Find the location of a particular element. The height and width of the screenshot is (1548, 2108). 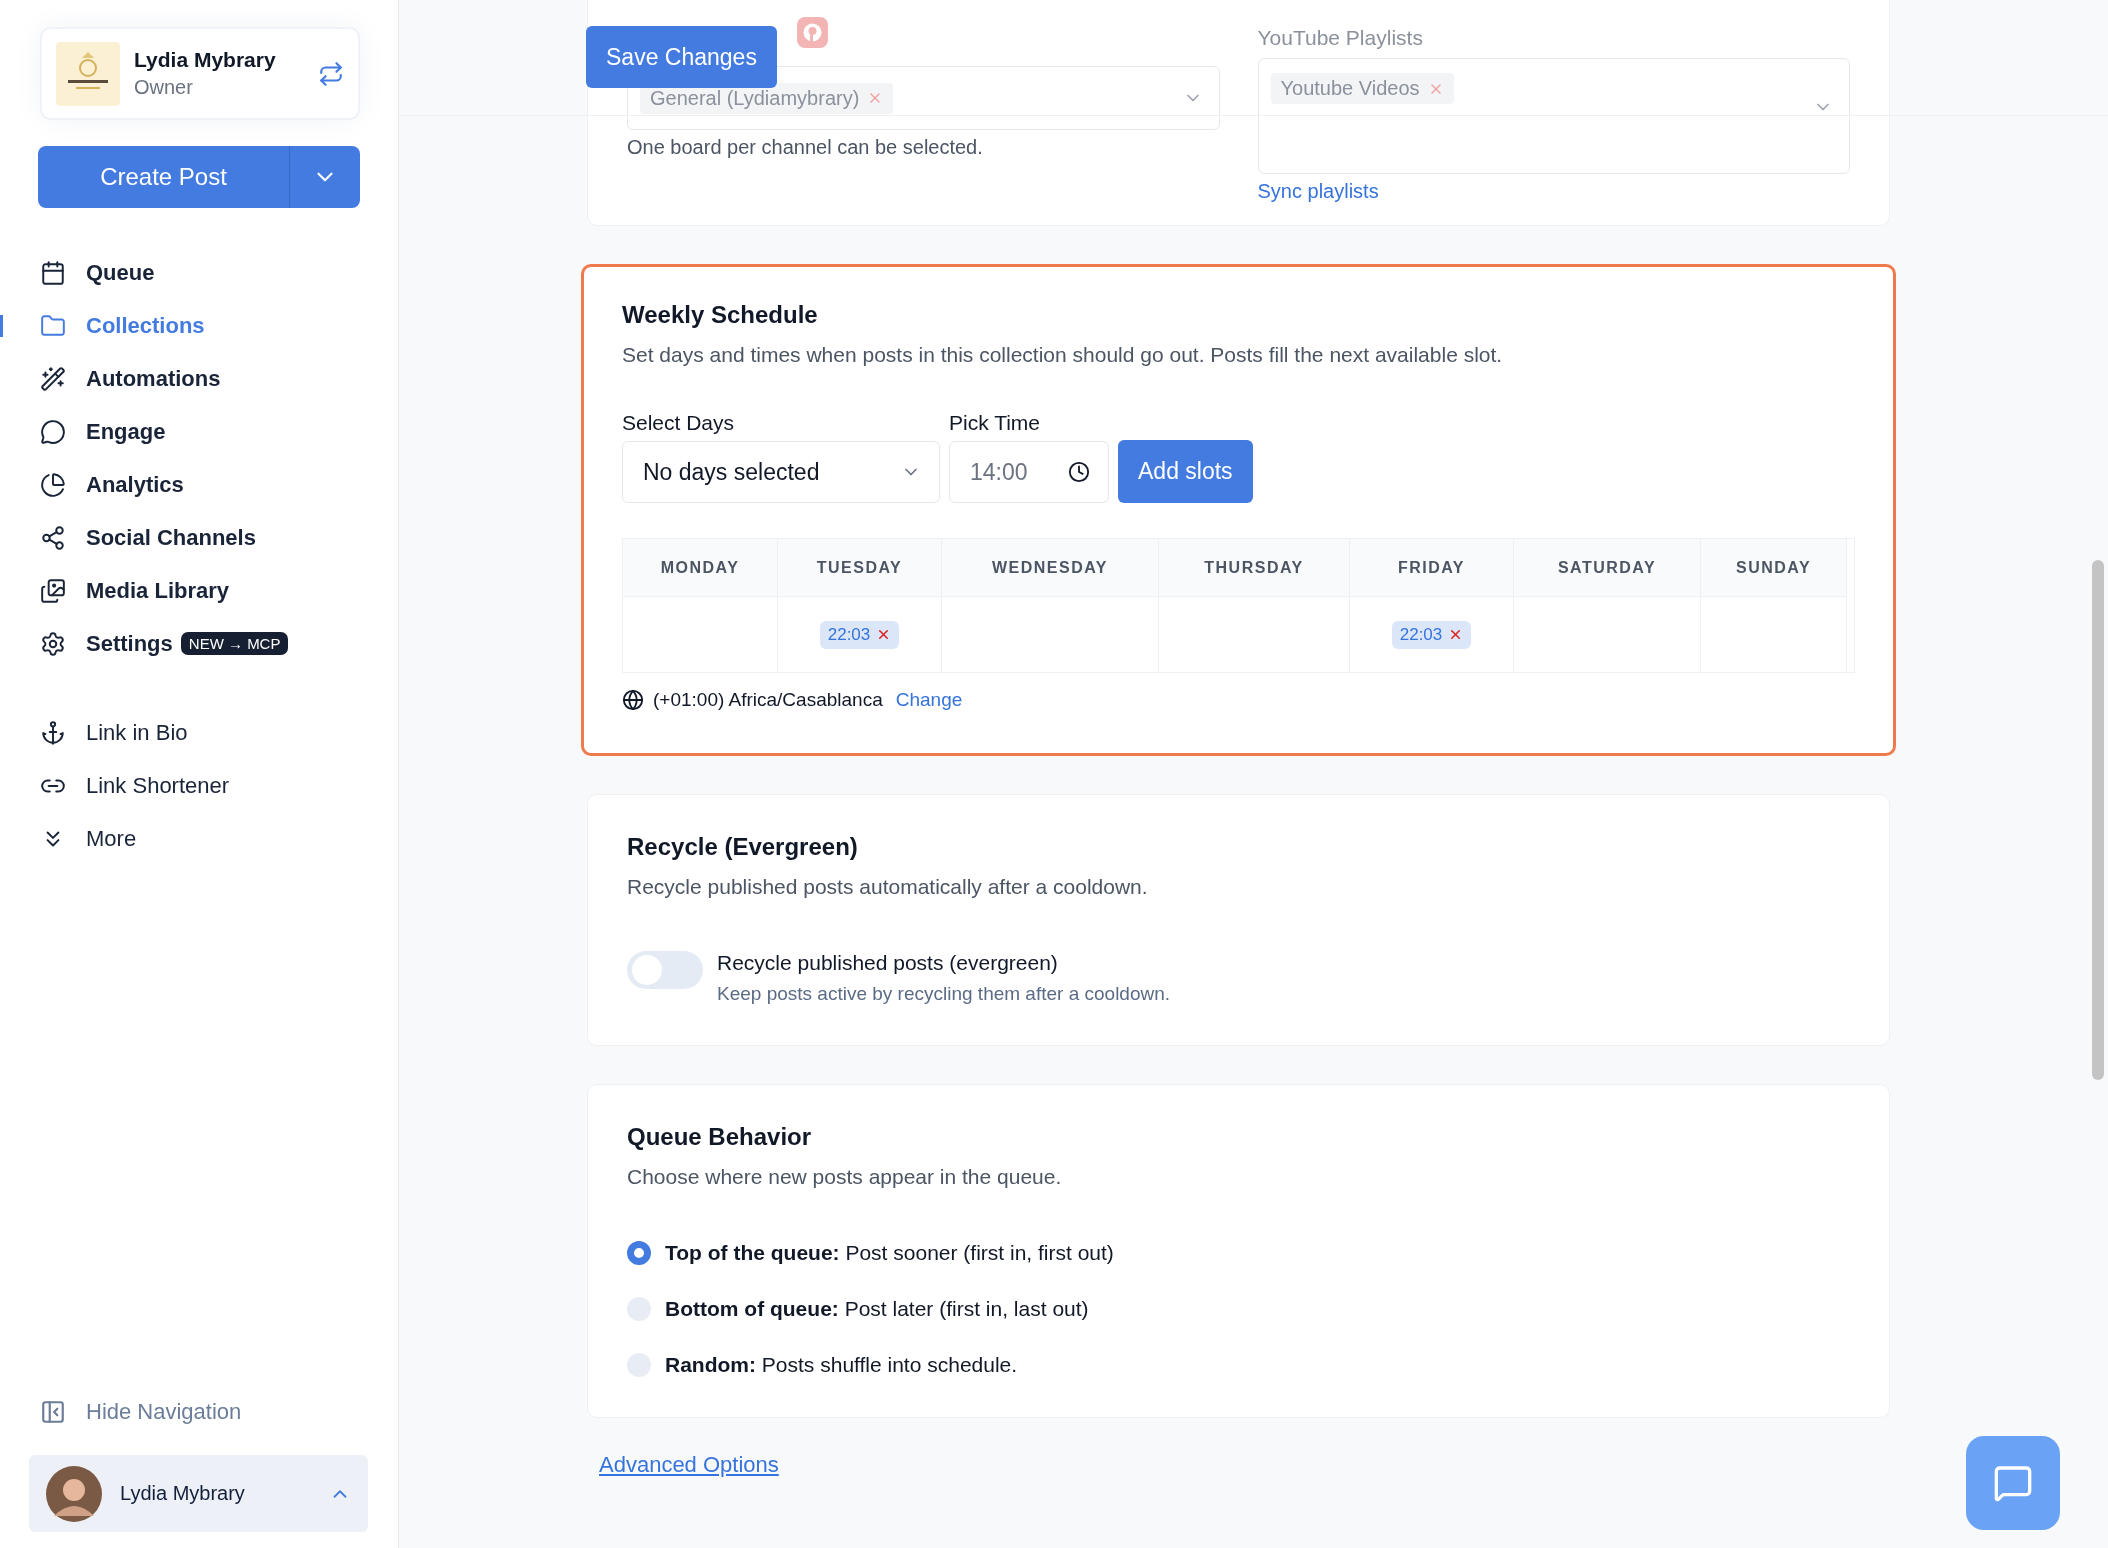

hide-navigation-link: Hide Navigation is located at coordinates (199, 1412).